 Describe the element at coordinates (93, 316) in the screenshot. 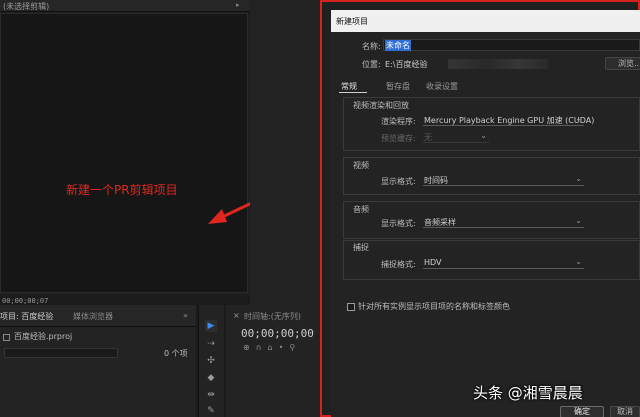

I see `tab-media-browser: 媒体浏览器` at that location.